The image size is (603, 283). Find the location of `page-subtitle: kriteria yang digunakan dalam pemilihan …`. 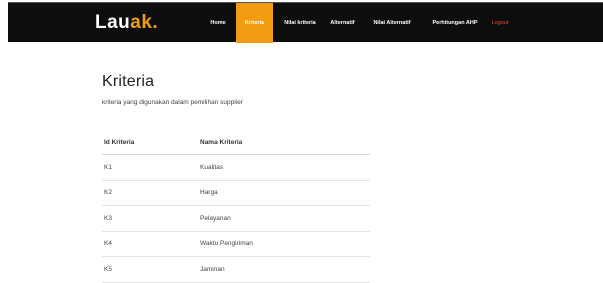

page-subtitle: kriteria yang digunakan dalam pemilihan … is located at coordinates (172, 102).